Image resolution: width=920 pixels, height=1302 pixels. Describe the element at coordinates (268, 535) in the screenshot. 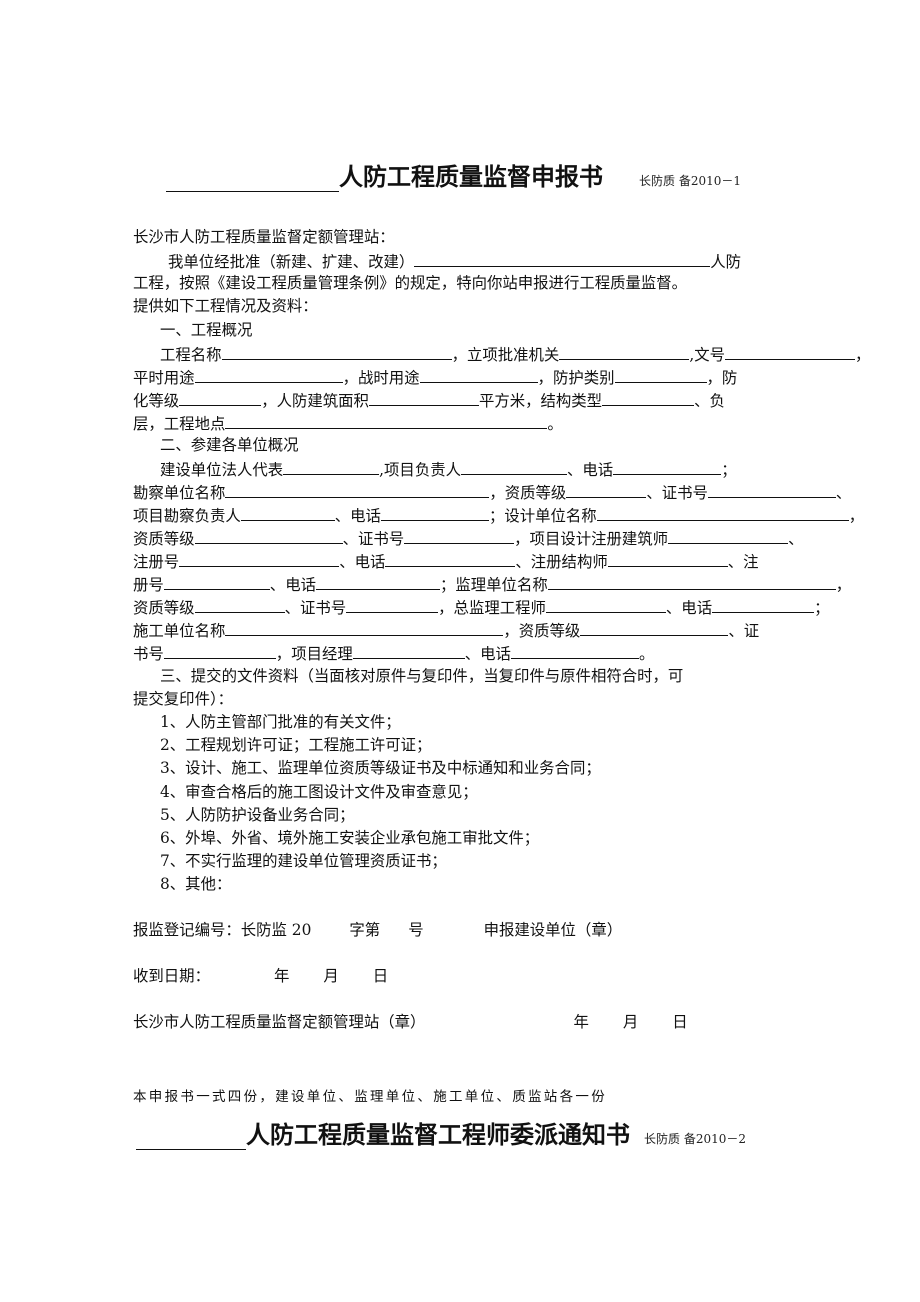

I see `design-qualification-field` at that location.